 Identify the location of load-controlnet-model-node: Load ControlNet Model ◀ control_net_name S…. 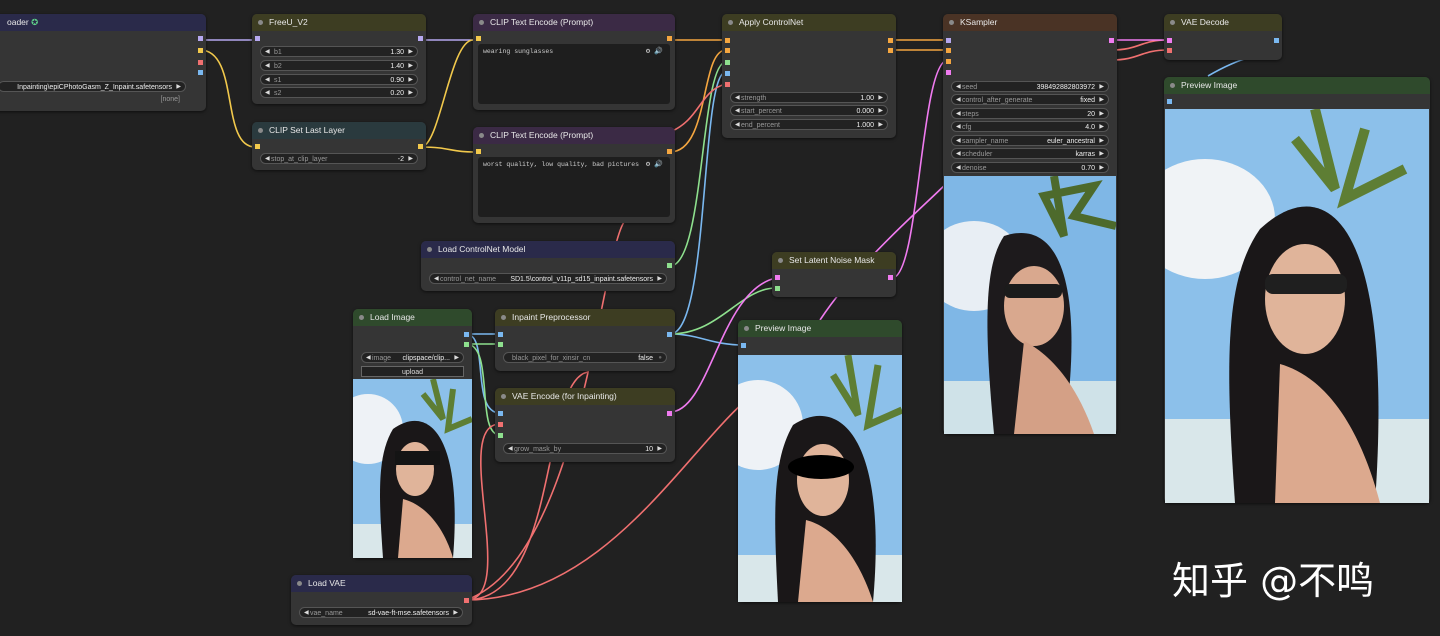
(548, 266).